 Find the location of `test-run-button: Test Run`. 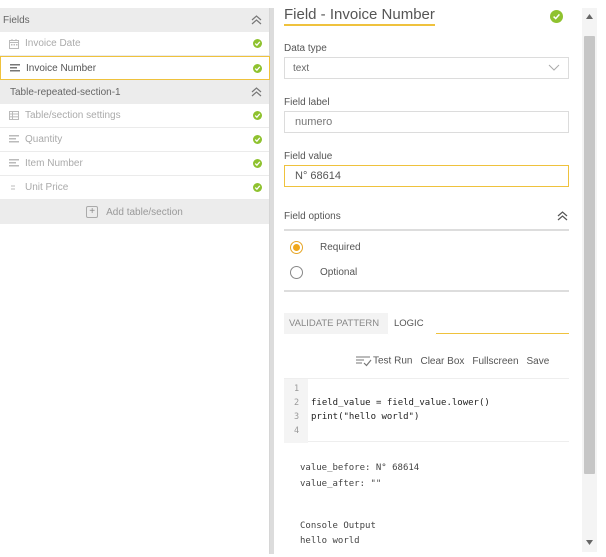

test-run-button: Test Run is located at coordinates (384, 361).